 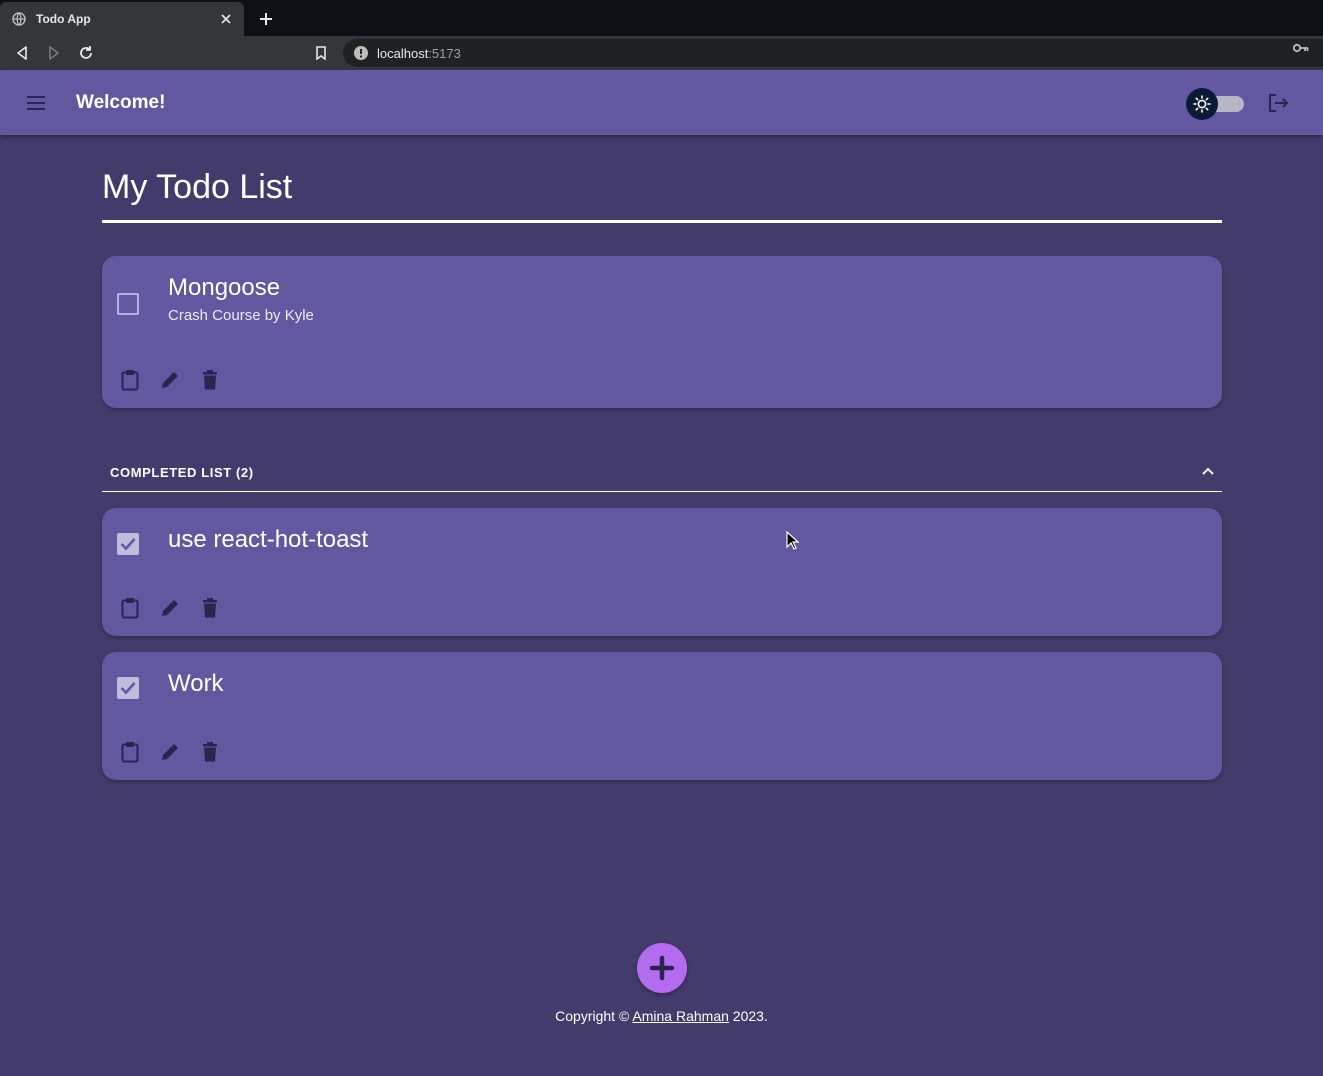 What do you see at coordinates (661, 18) in the screenshot?
I see `browser-tabstrip: Todo App` at bounding box center [661, 18].